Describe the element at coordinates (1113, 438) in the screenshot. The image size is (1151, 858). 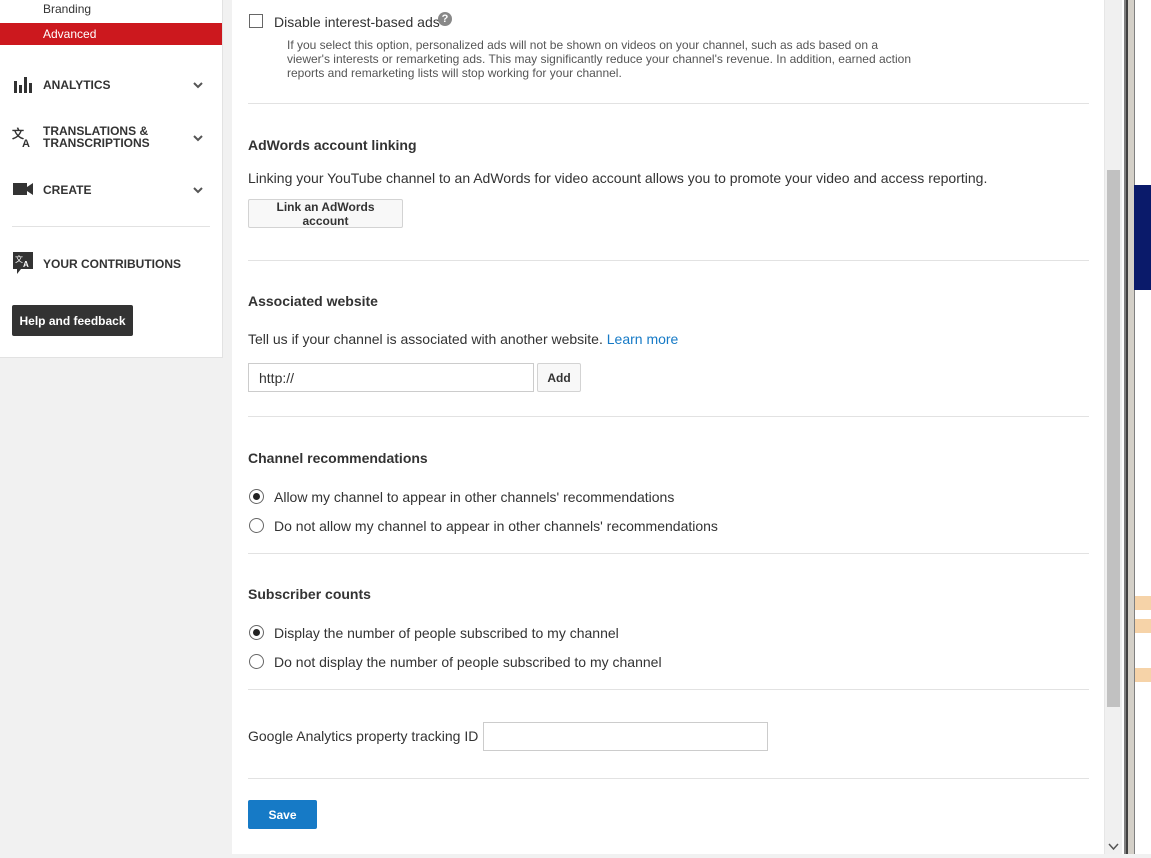
I see `scrollbar-thumb` at that location.